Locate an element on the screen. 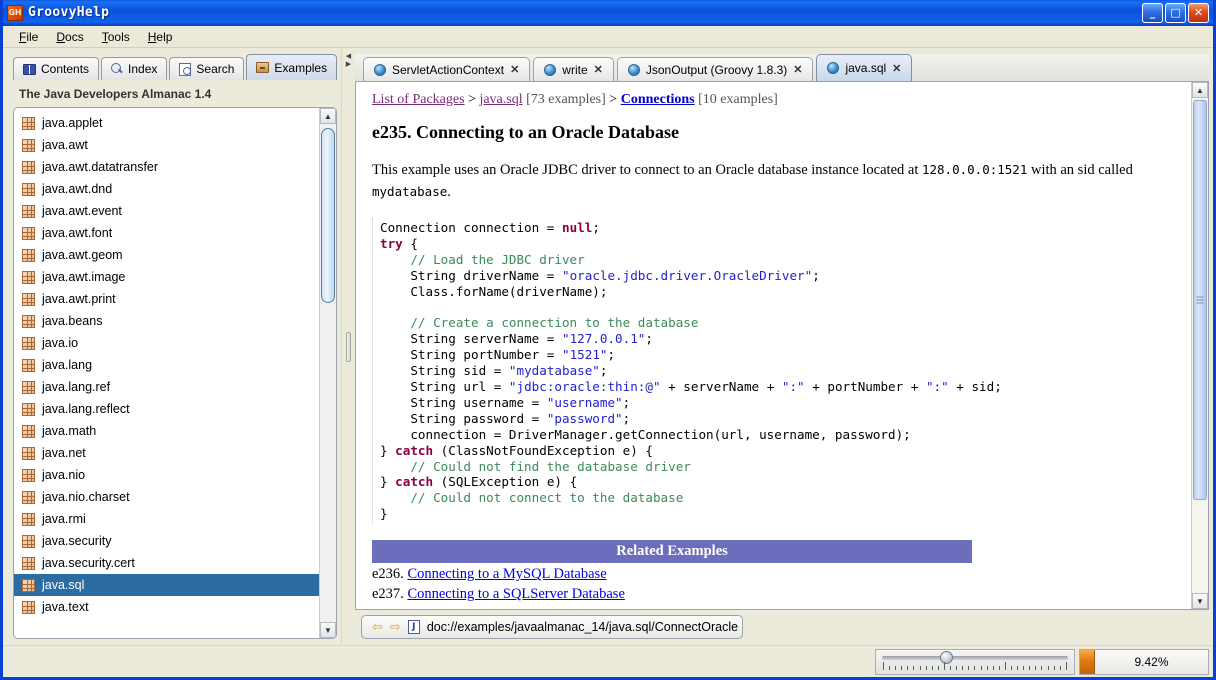 Image resolution: width=1216 pixels, height=680 pixels. scroll-down-icon: ▼ is located at coordinates (328, 630).